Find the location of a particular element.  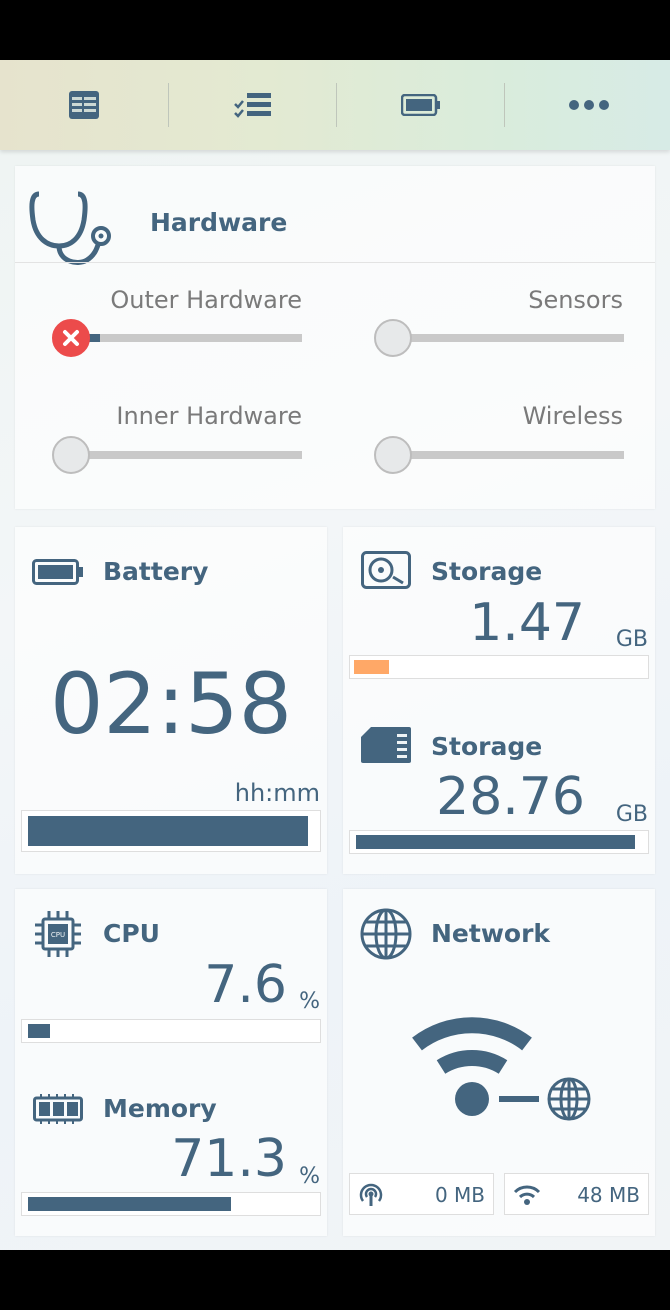

more-dots-icon is located at coordinates (589, 105).